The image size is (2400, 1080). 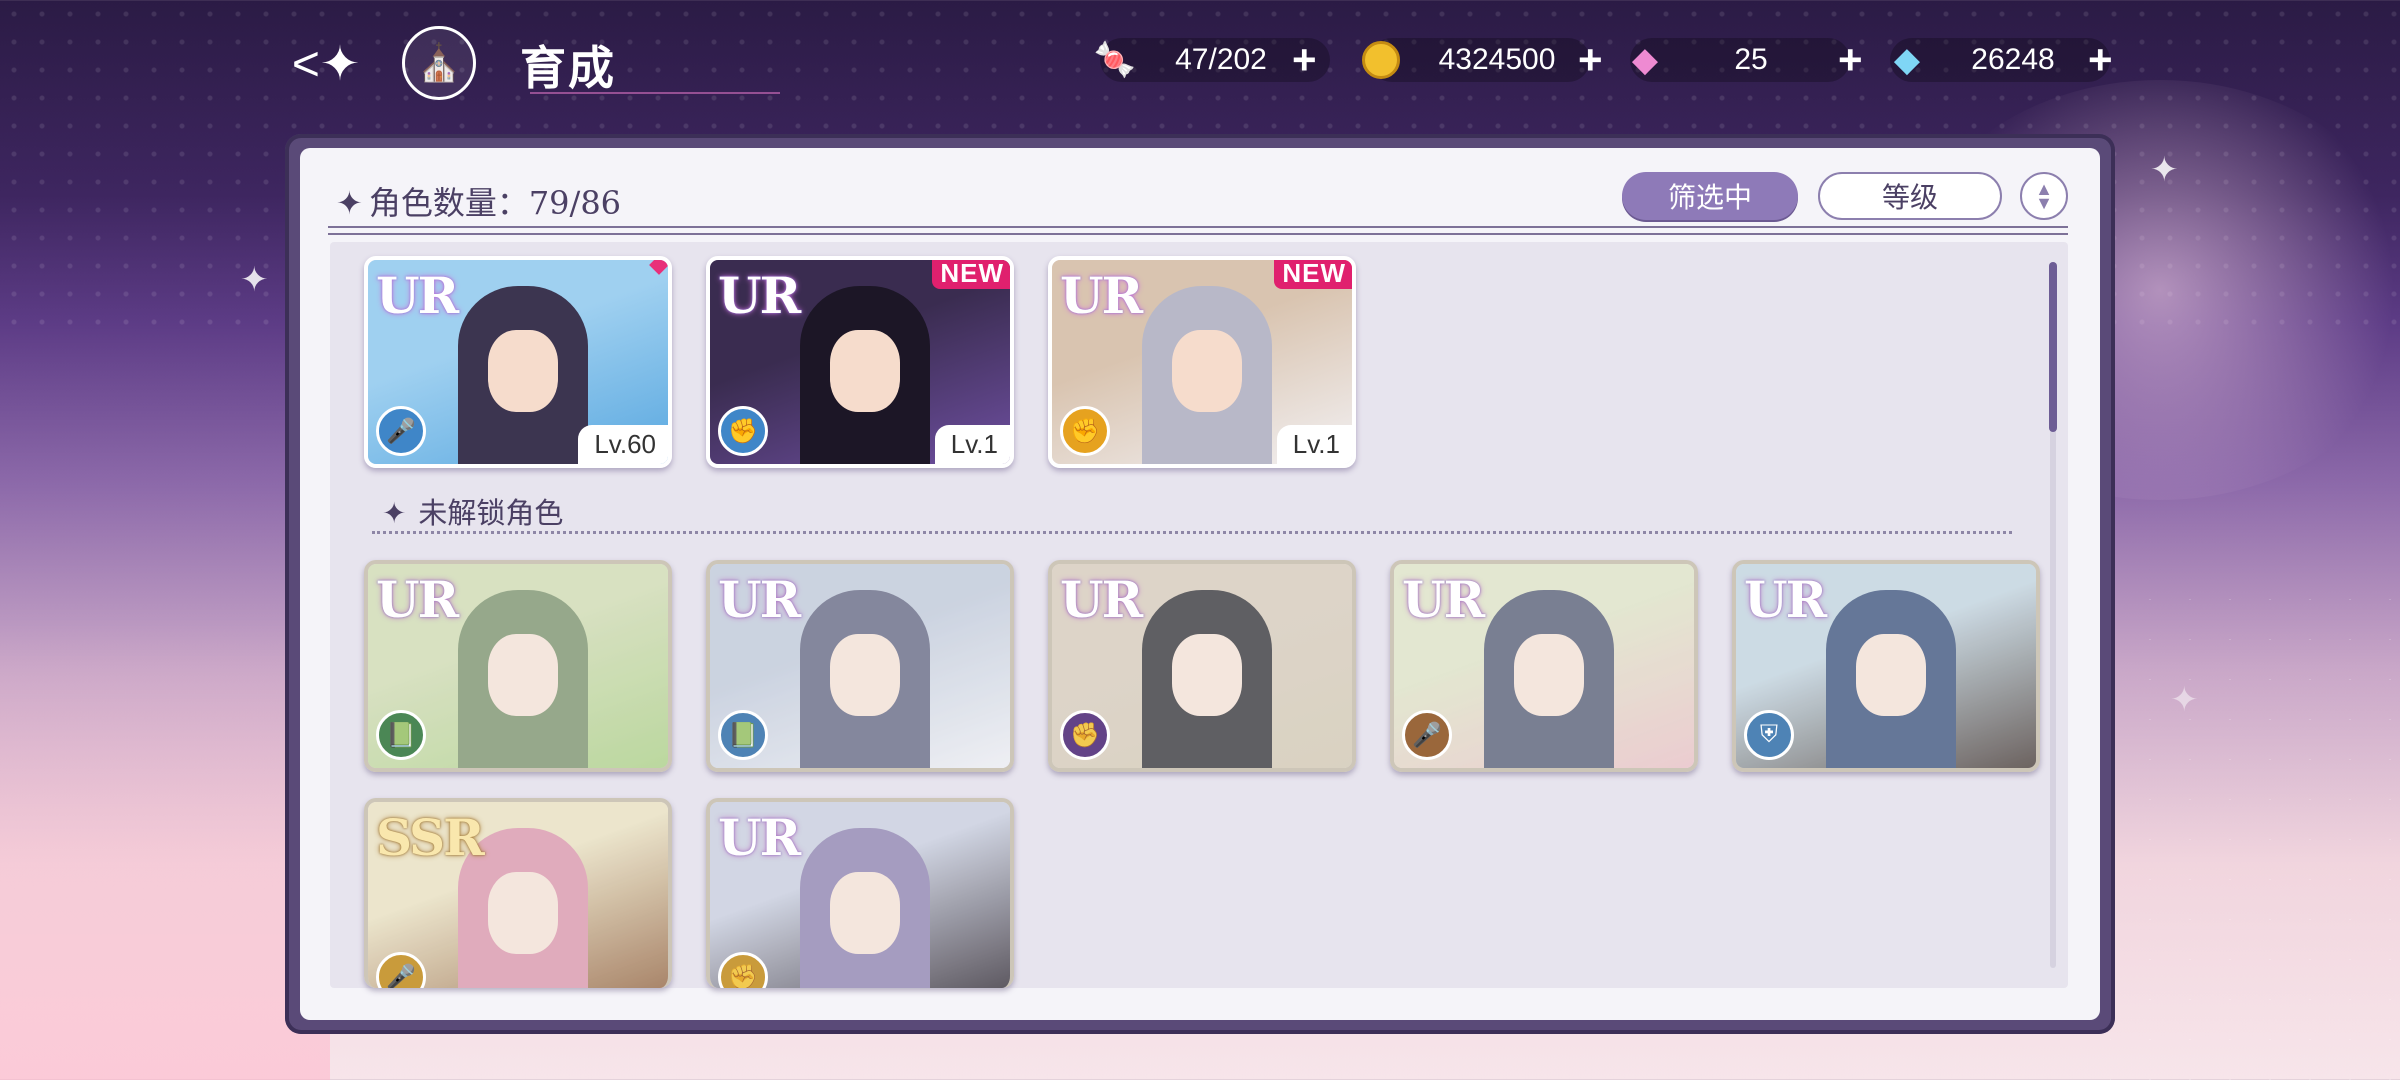 I want to click on candy-icon: 🍬, so click(x=1115, y=60).